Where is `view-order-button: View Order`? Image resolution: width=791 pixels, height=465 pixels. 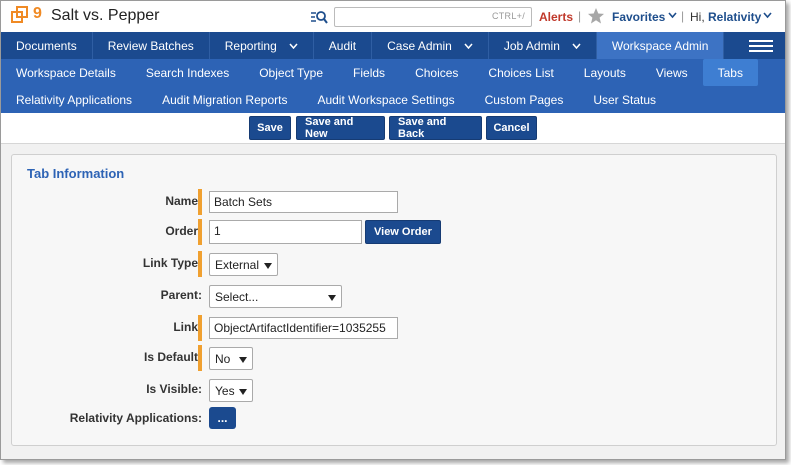
view-order-button: View Order is located at coordinates (403, 232).